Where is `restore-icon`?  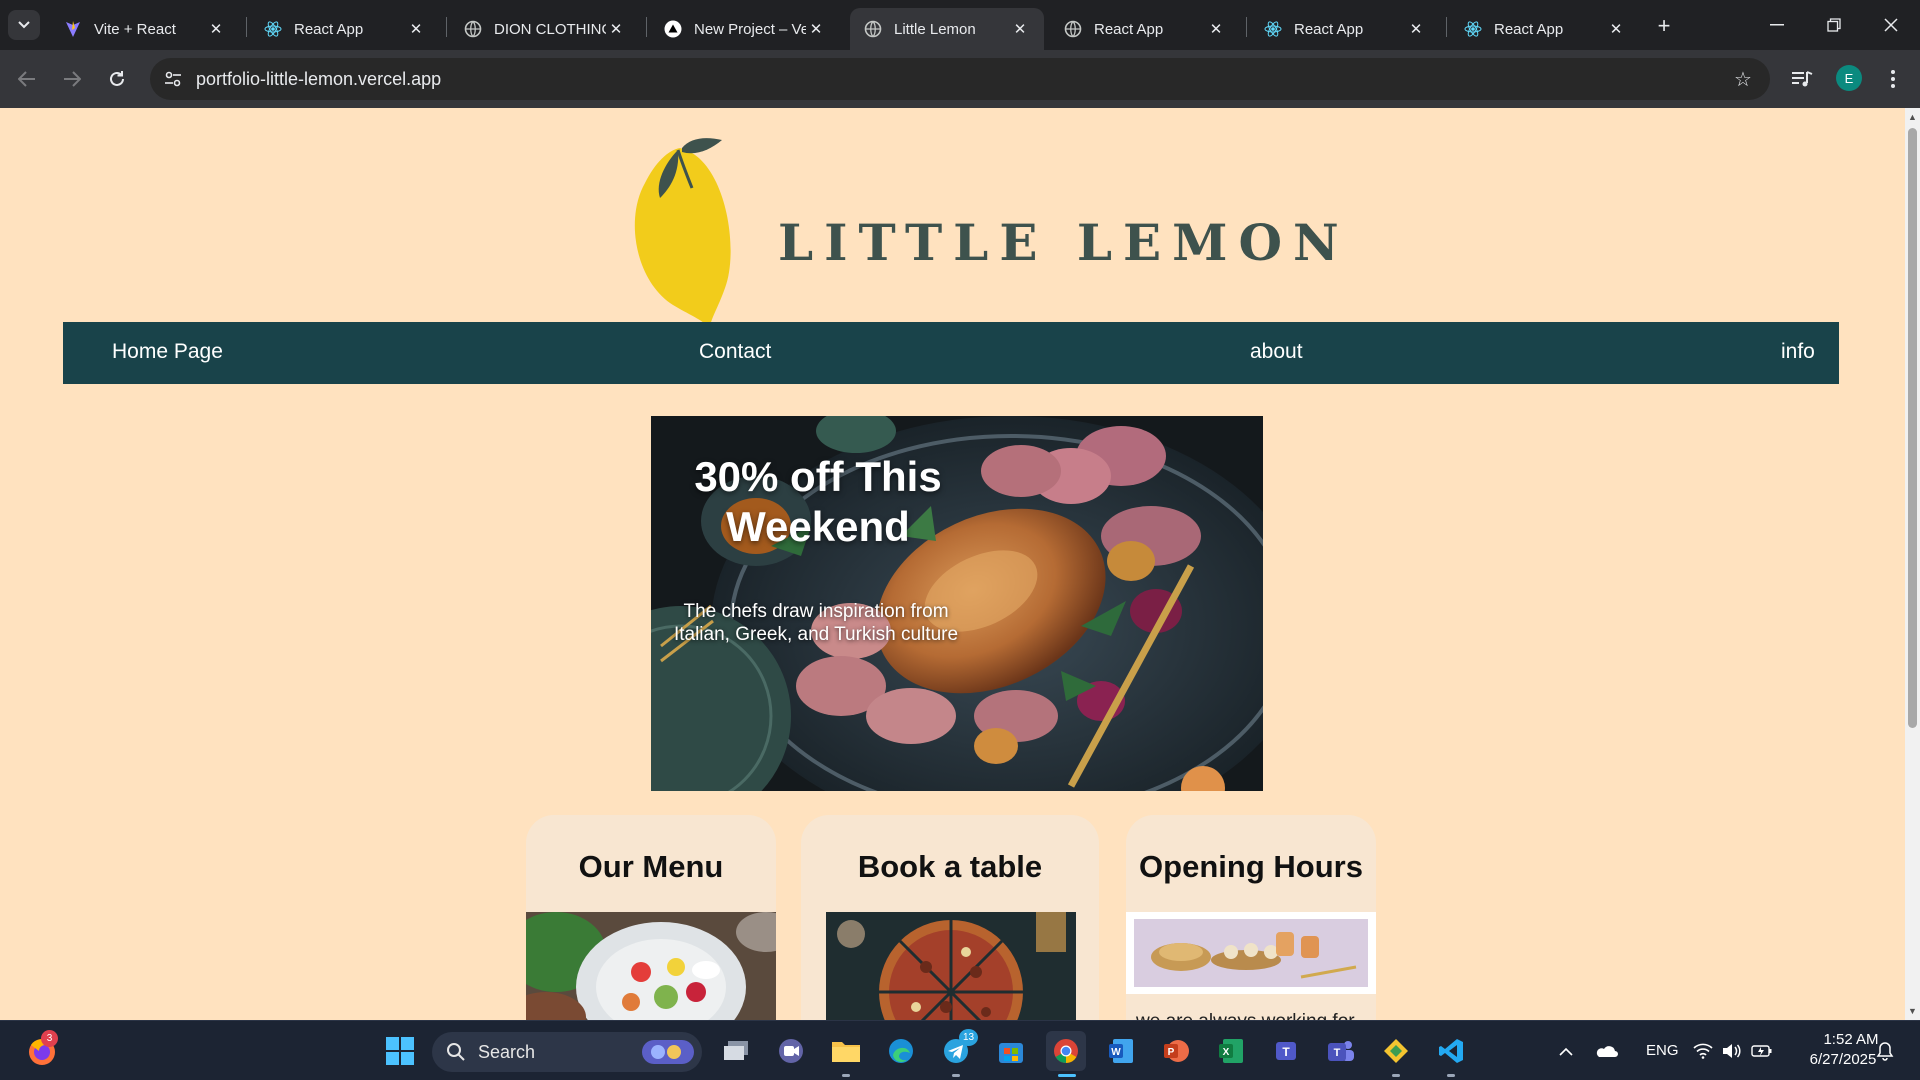
restore-icon is located at coordinates (1834, 25).